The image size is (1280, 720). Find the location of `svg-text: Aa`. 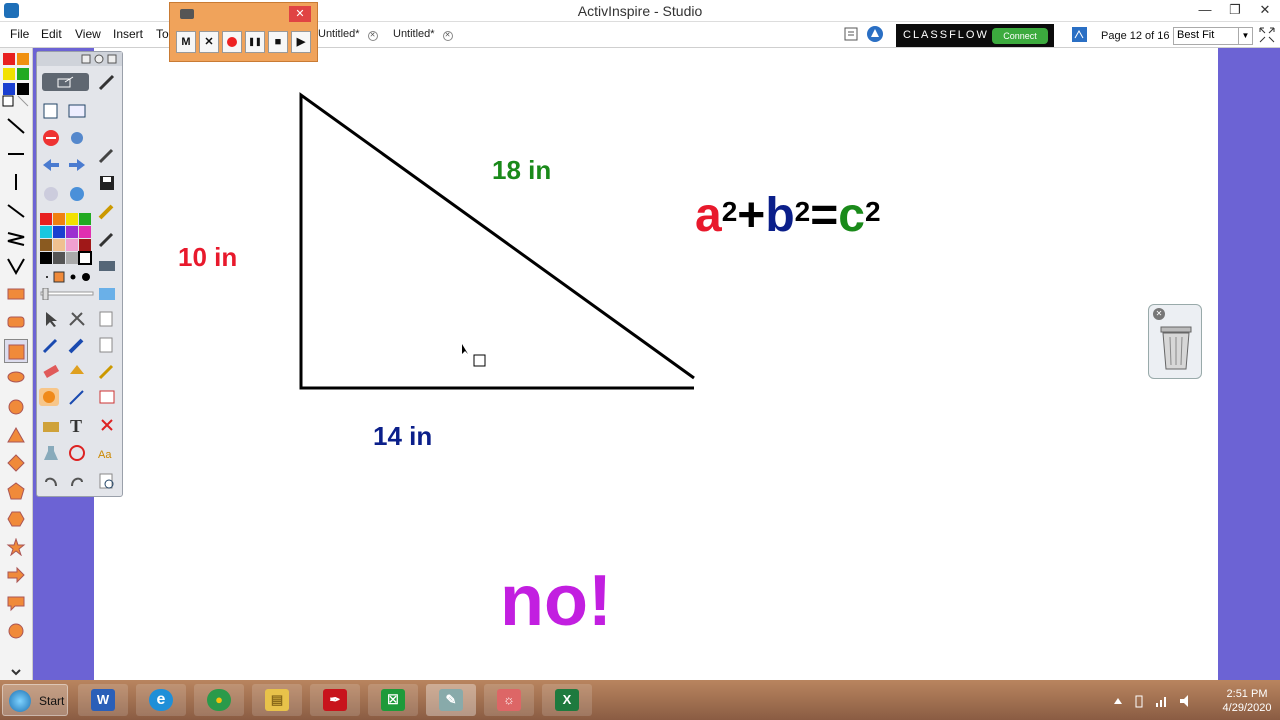

svg-text: Aa is located at coordinates (105, 455).